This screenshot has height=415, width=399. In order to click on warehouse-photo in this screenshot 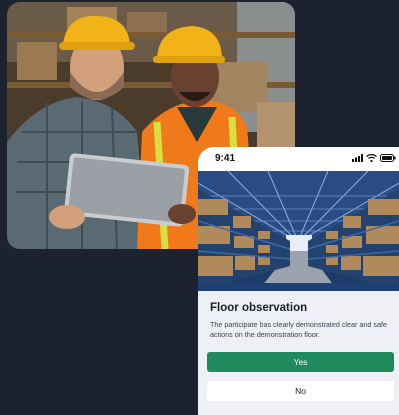, I will do `click(298, 231)`.